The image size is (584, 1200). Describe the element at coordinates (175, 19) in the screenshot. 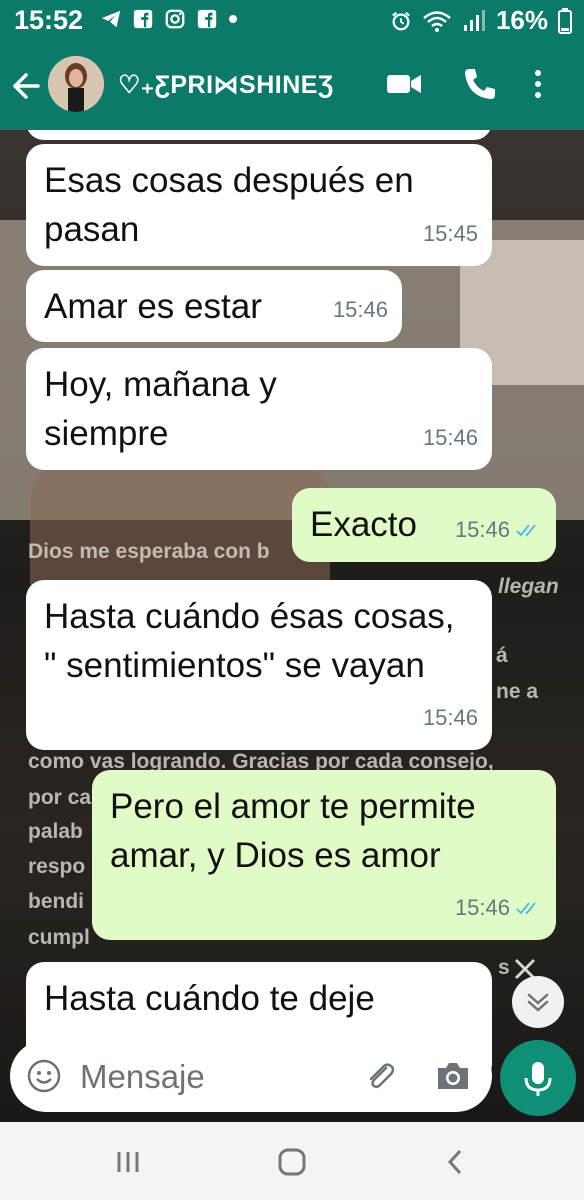

I see `instagram-icon` at that location.